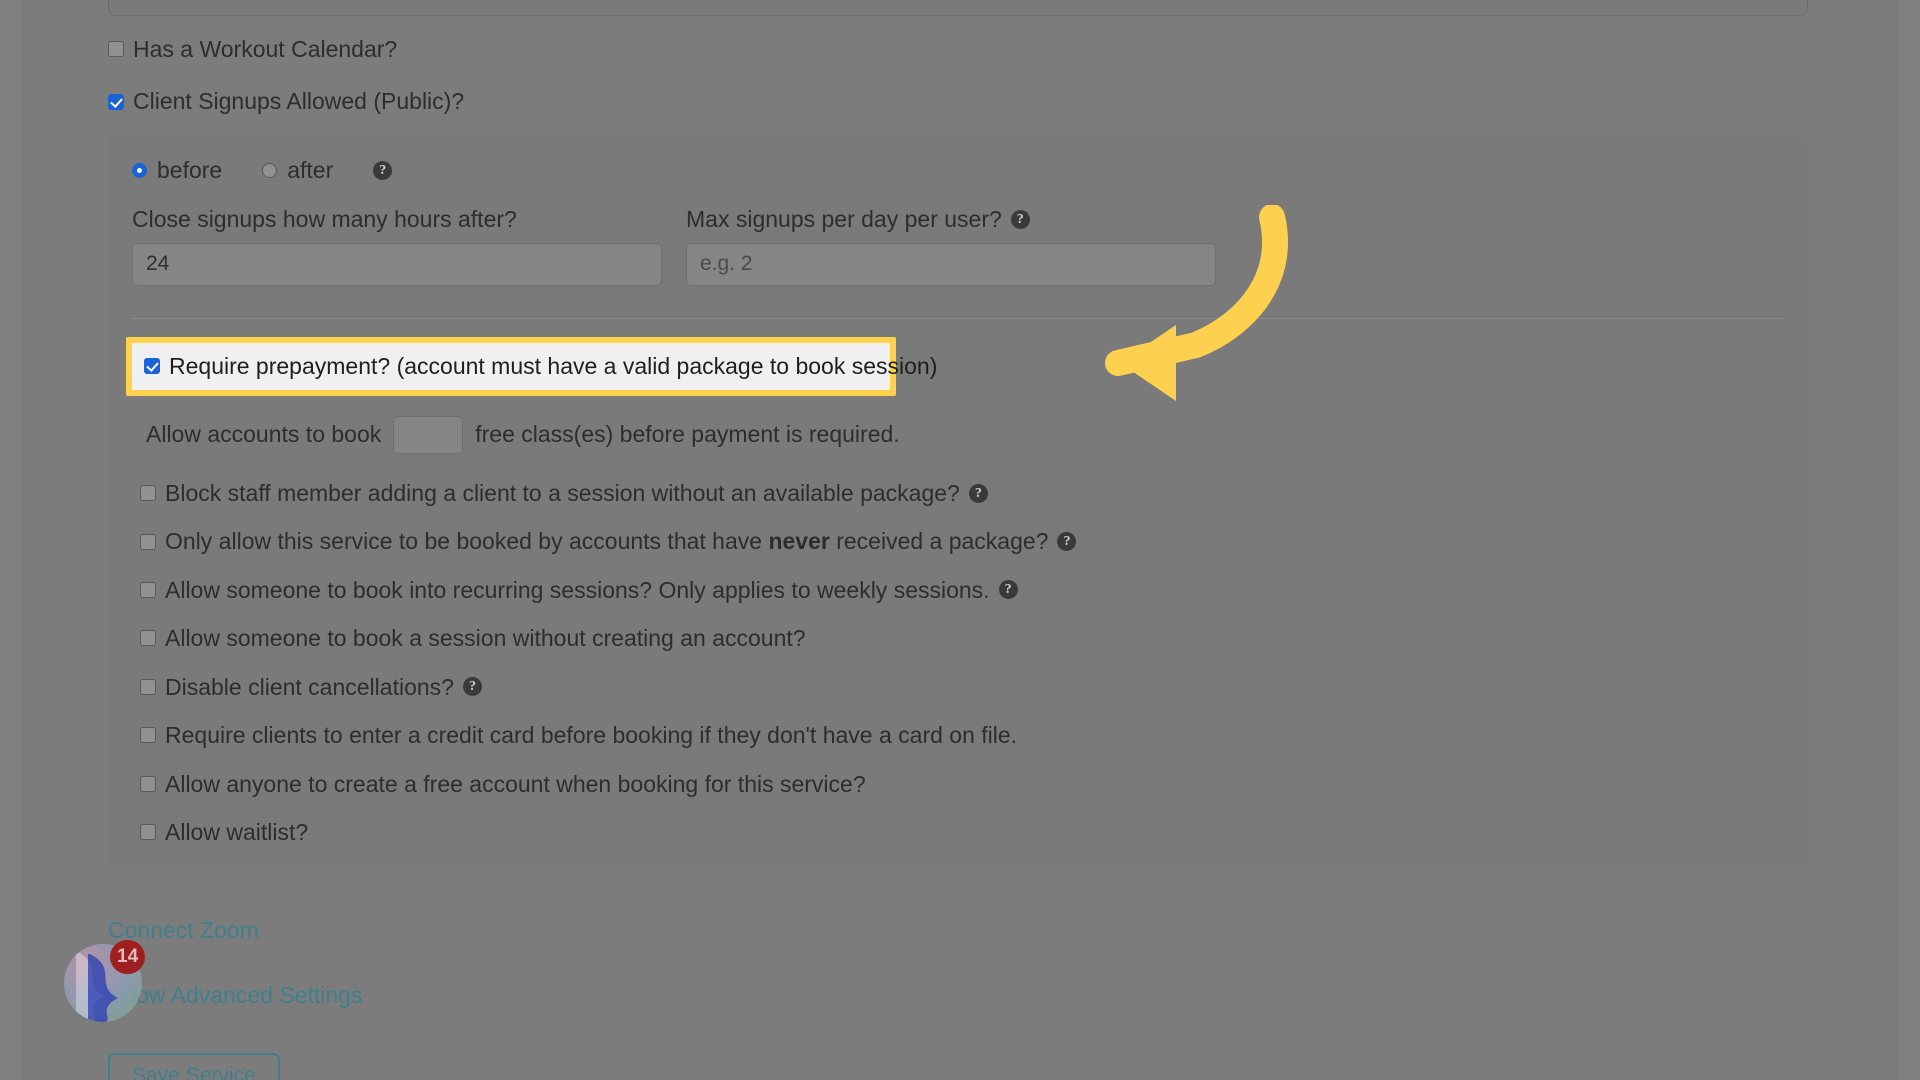  Describe the element at coordinates (194, 1072) in the screenshot. I see `save-service-button-label: Save Service` at that location.